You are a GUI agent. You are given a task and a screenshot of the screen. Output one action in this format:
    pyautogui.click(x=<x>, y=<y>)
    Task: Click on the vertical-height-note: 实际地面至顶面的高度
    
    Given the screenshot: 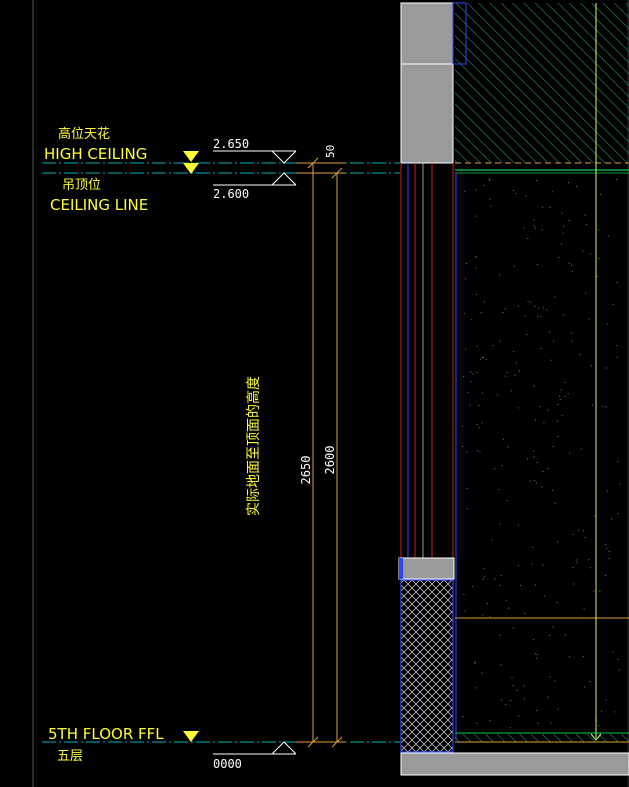 What is the action you would take?
    pyautogui.click(x=253, y=446)
    